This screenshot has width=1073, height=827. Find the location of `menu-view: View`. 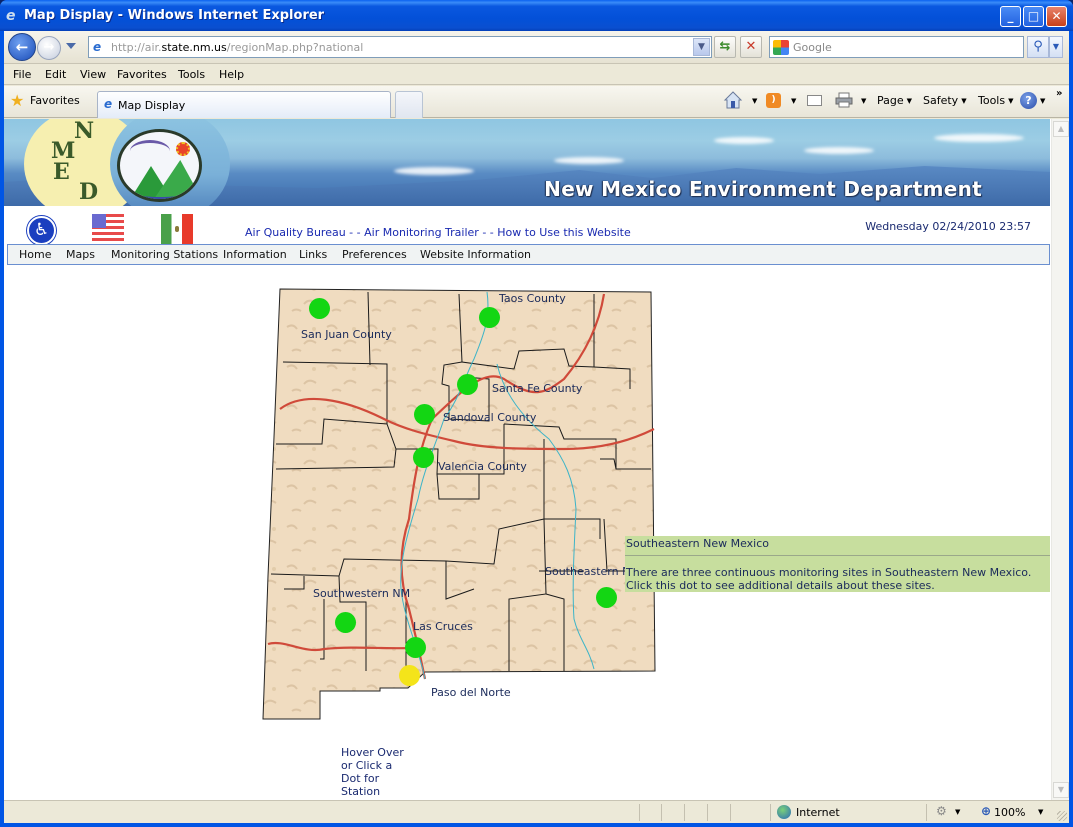

menu-view: View is located at coordinates (93, 74).